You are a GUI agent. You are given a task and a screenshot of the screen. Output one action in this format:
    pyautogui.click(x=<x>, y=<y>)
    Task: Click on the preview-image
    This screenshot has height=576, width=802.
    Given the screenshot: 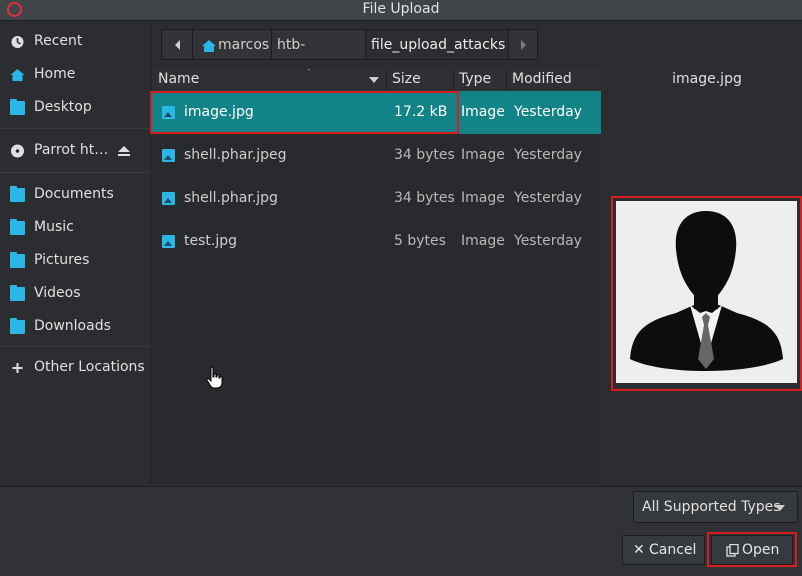 What is the action you would take?
    pyautogui.click(x=706, y=292)
    